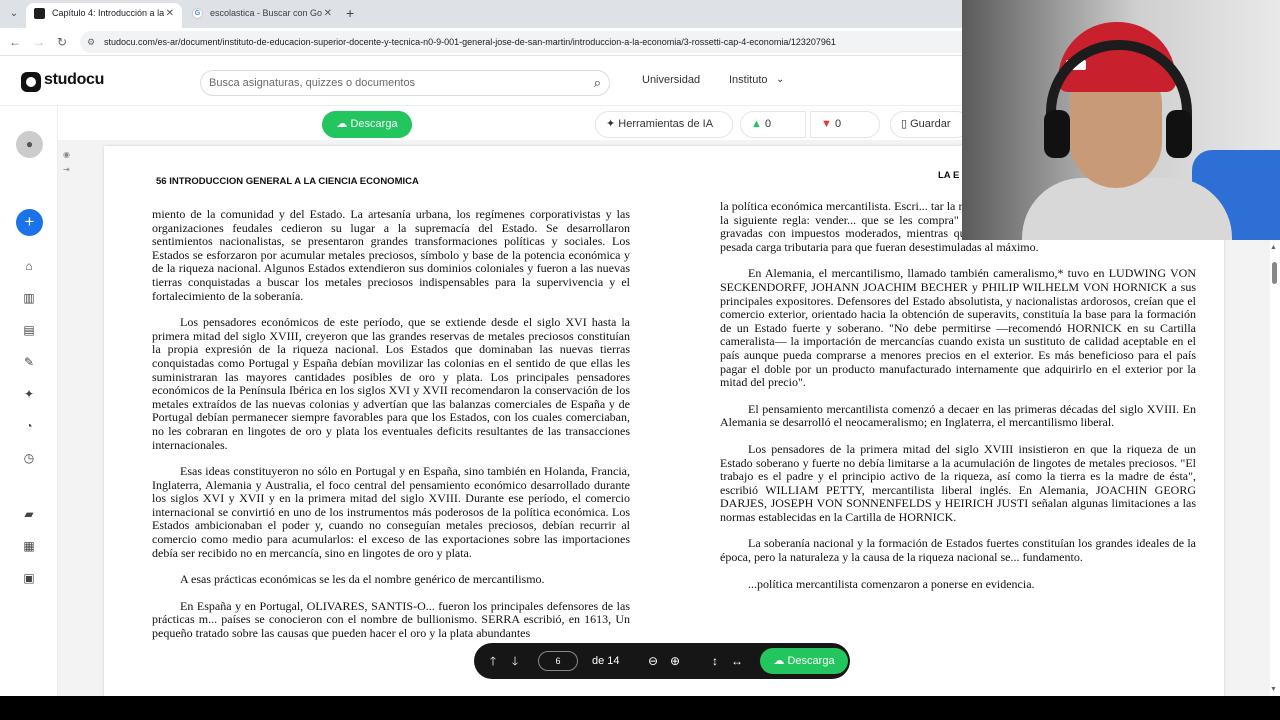 Image resolution: width=1280 pixels, height=720 pixels. What do you see at coordinates (515, 661) in the screenshot?
I see `next-page-icon: 🡓` at bounding box center [515, 661].